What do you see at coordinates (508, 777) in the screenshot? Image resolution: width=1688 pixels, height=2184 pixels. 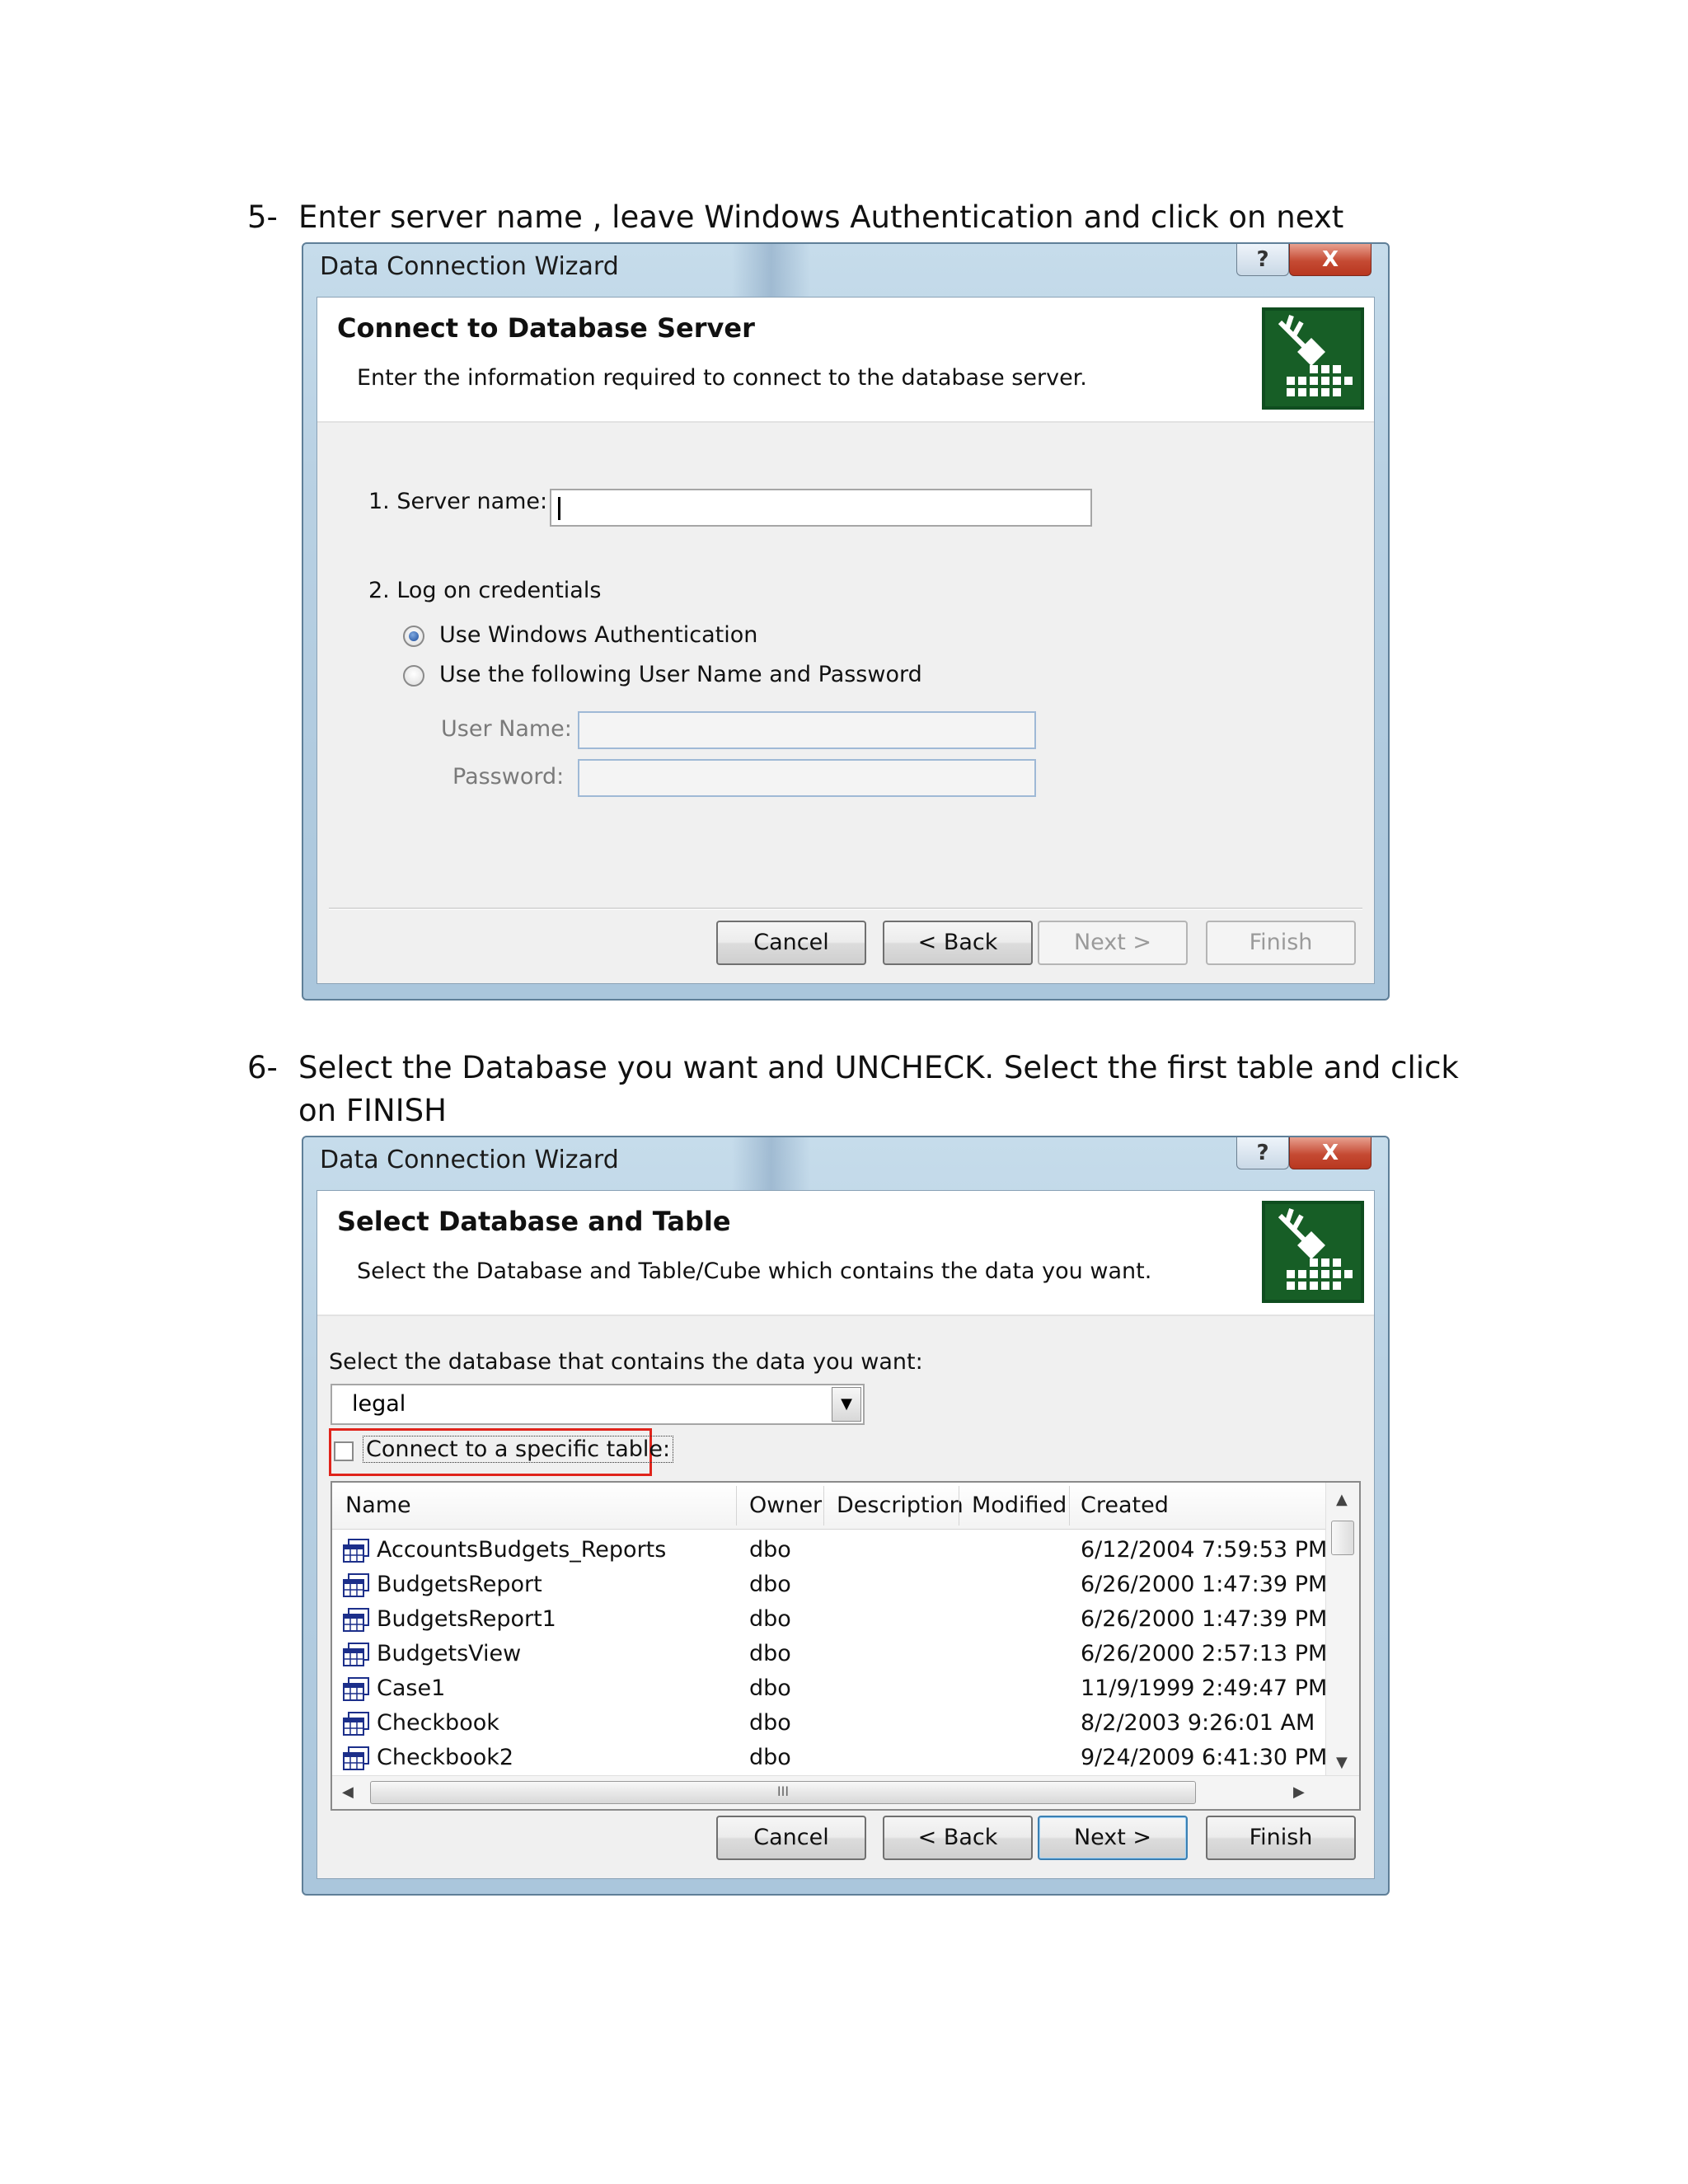 I see `password-label: Password:` at bounding box center [508, 777].